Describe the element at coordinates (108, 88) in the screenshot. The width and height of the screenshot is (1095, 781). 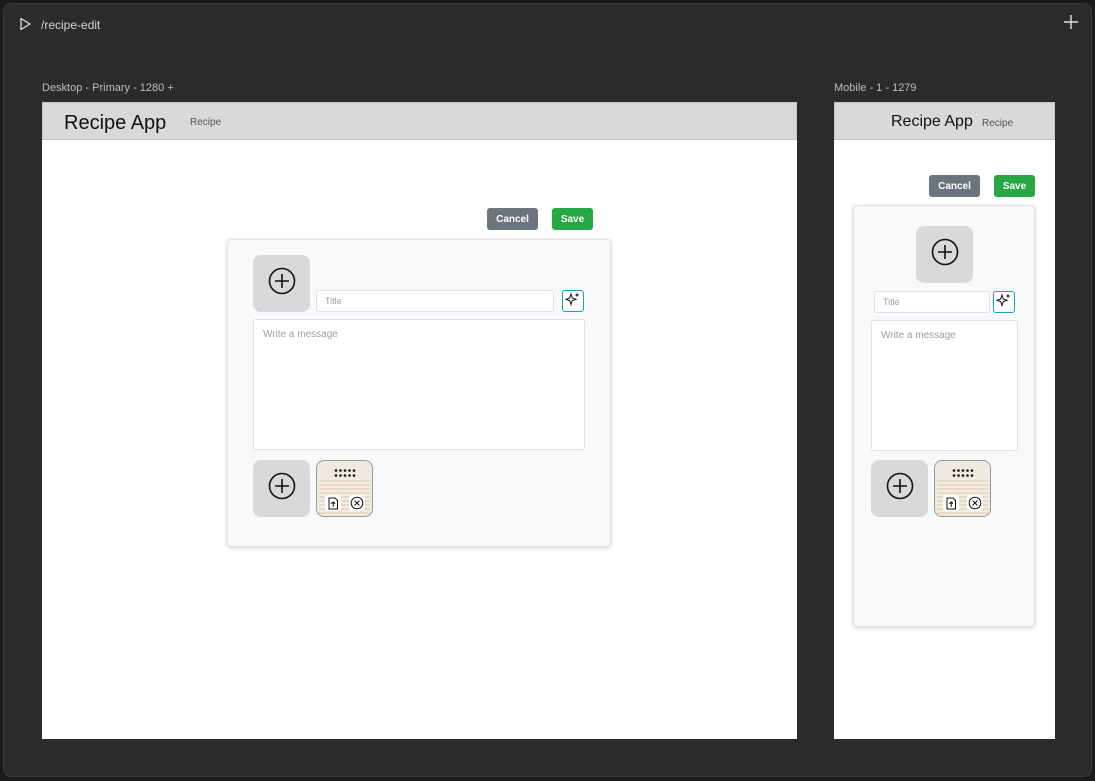
I see `desktop-frame-label: Desktop - Primary - 1280 +` at that location.